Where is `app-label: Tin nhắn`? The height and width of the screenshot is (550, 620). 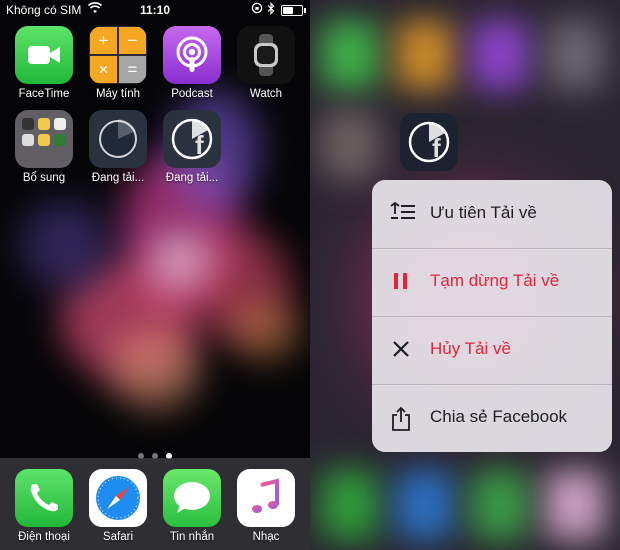 app-label: Tin nhắn is located at coordinates (192, 537).